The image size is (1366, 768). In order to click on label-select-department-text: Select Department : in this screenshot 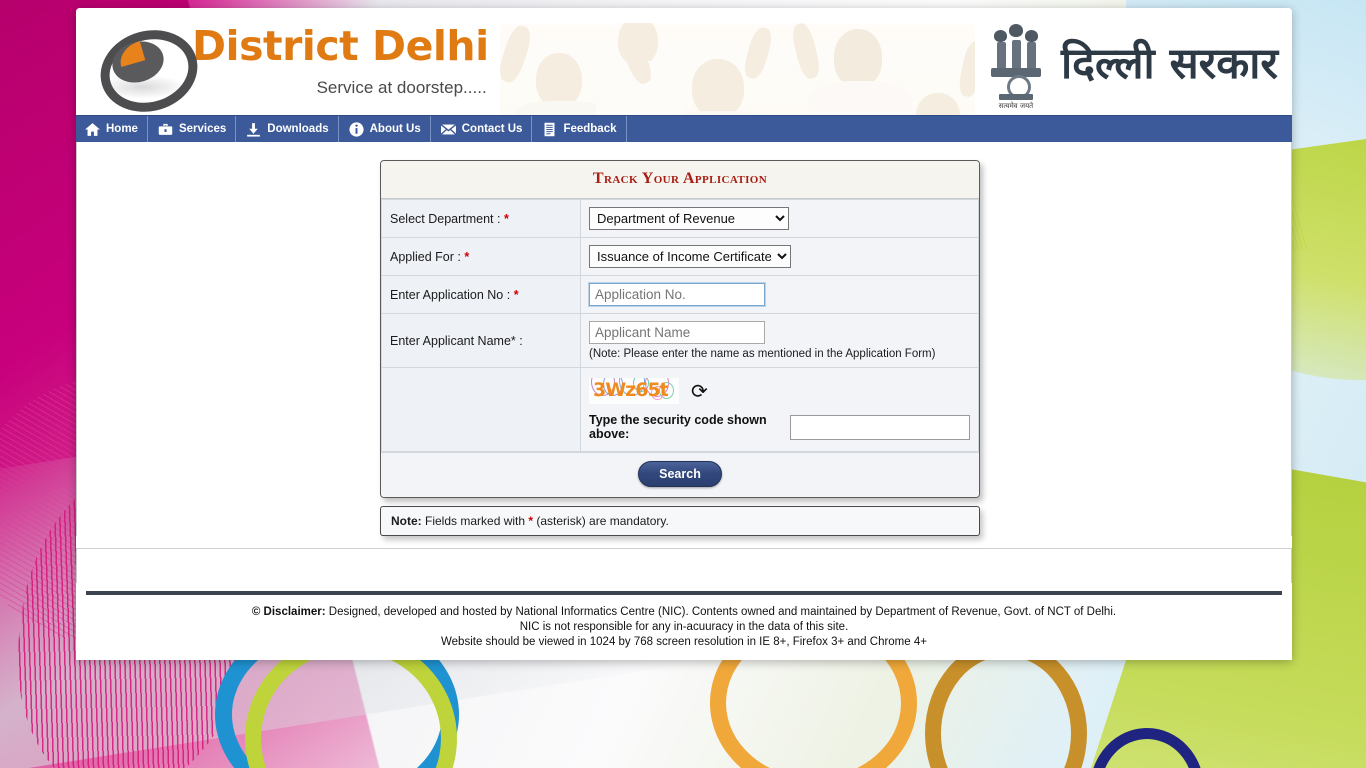, I will do `click(447, 218)`.